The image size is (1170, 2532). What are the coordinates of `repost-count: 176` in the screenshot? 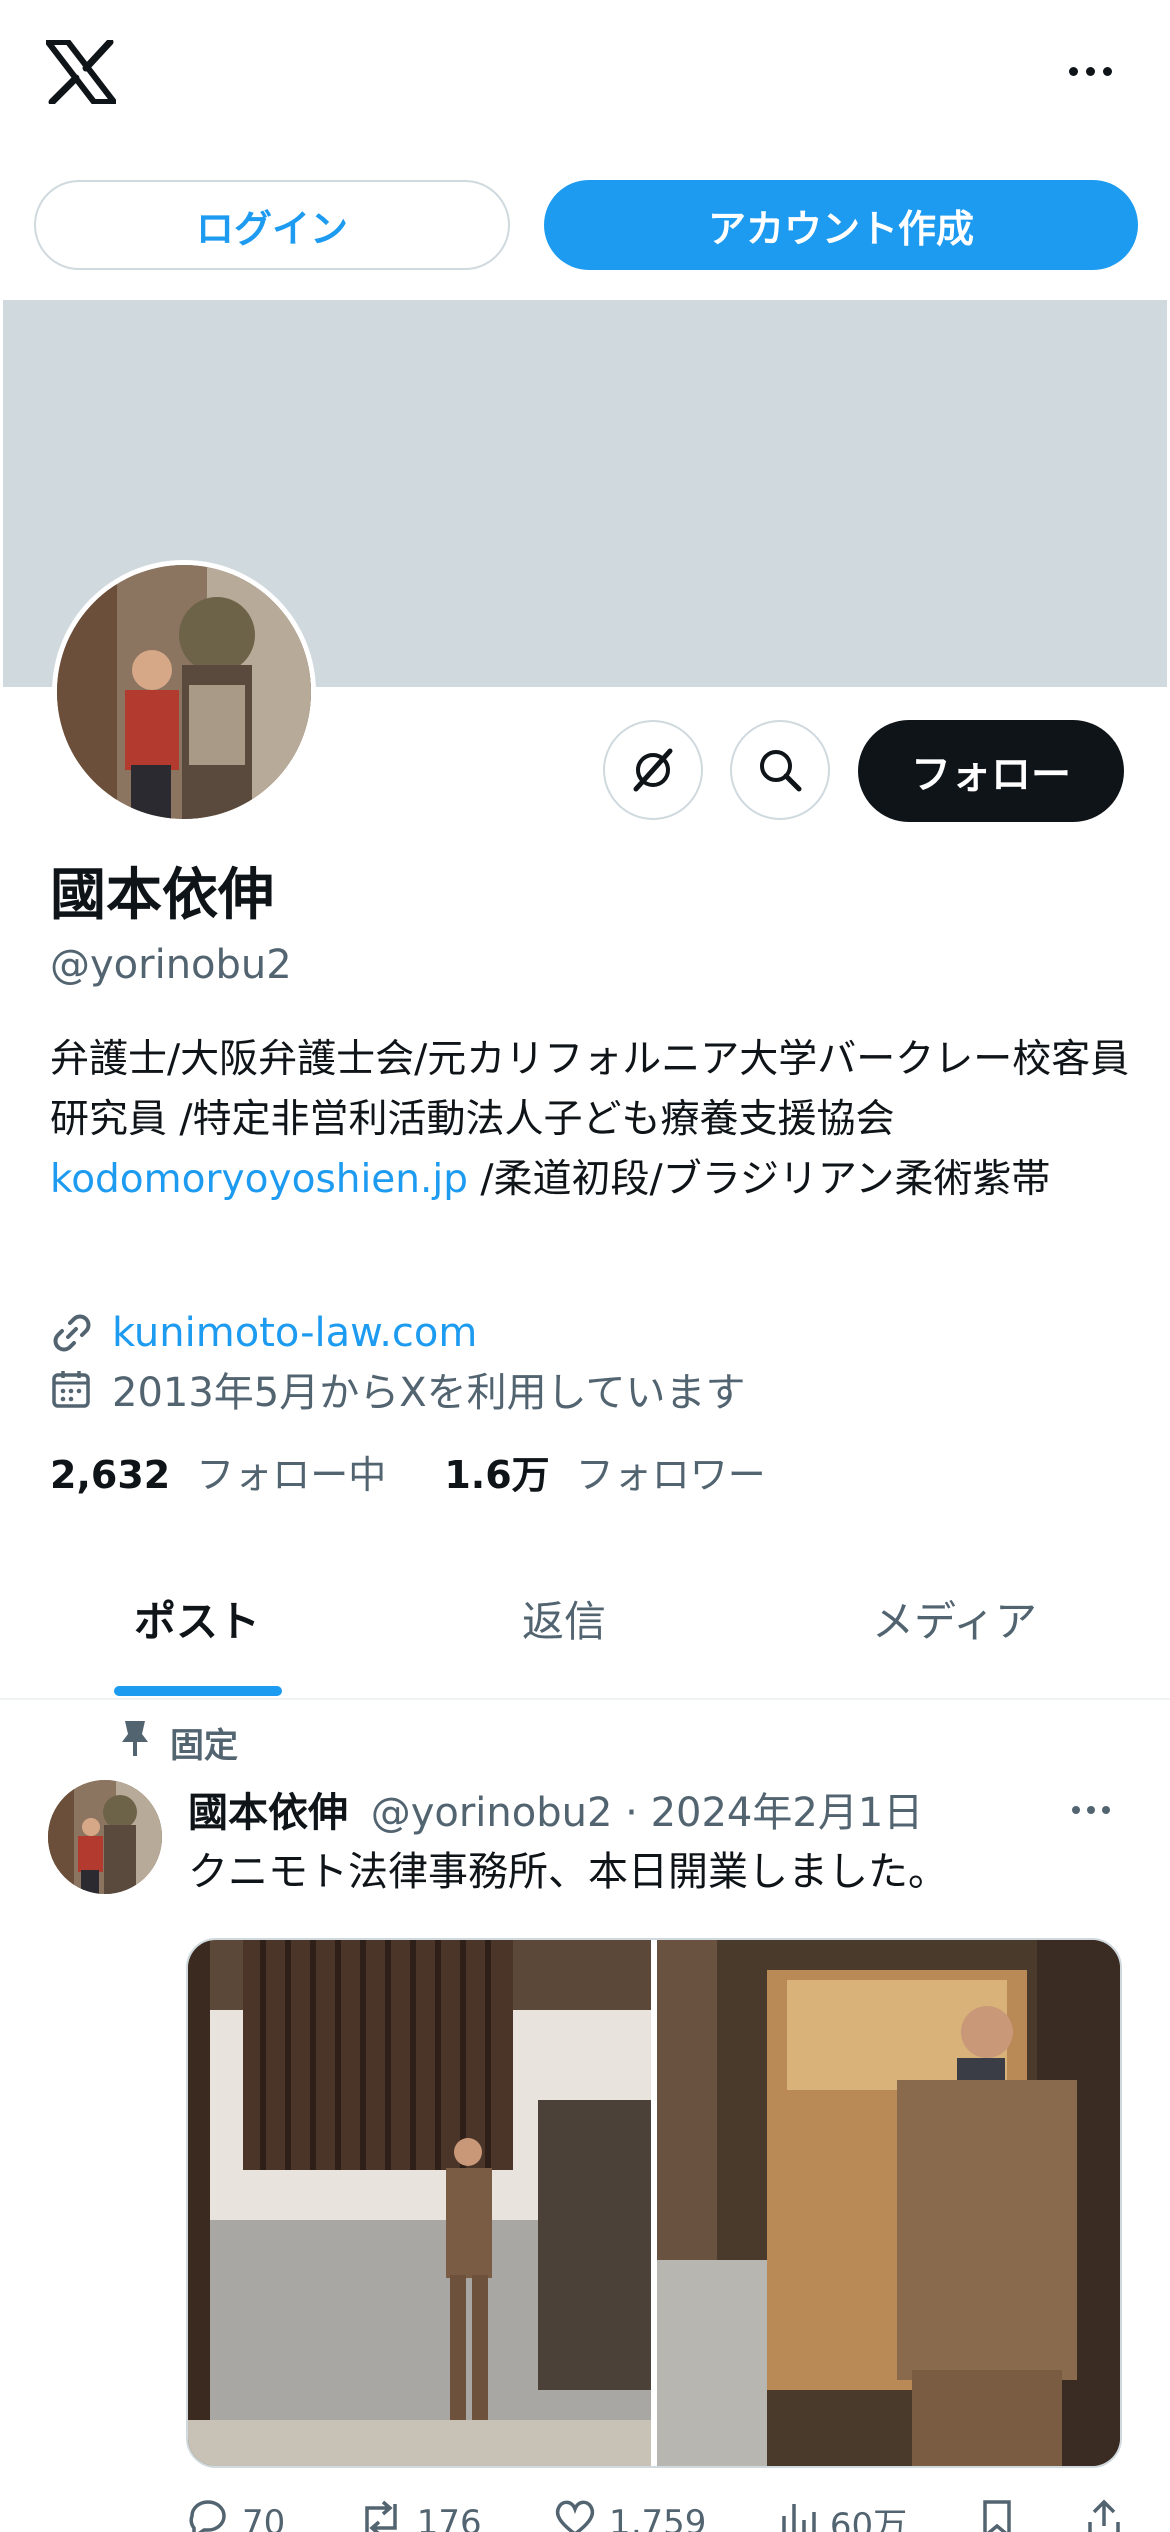 It's located at (449, 2517).